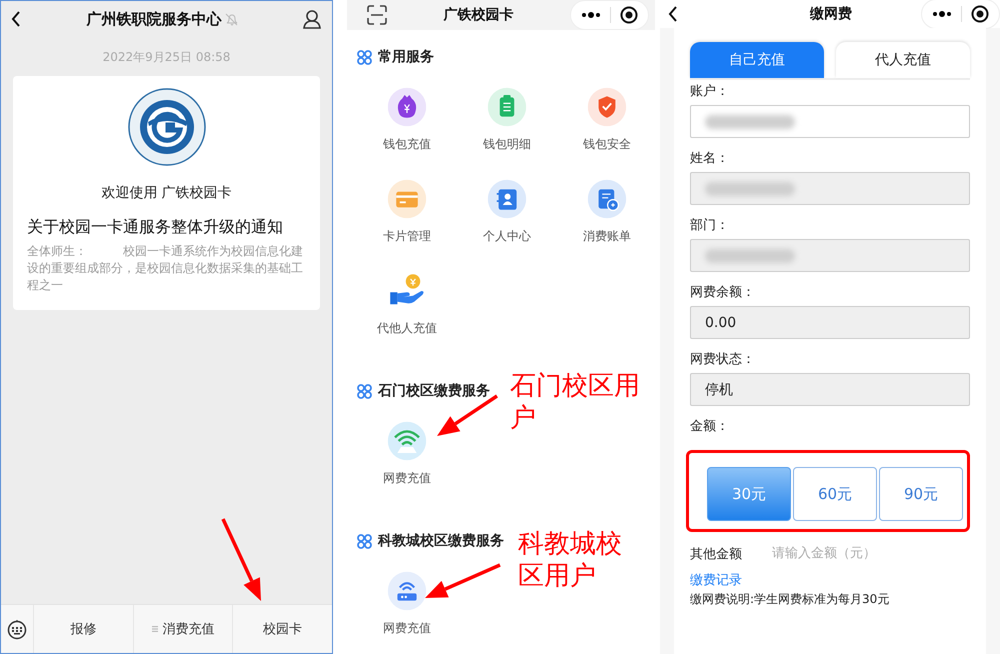  What do you see at coordinates (830, 389) in the screenshot?
I see `readonly-field: 停机` at bounding box center [830, 389].